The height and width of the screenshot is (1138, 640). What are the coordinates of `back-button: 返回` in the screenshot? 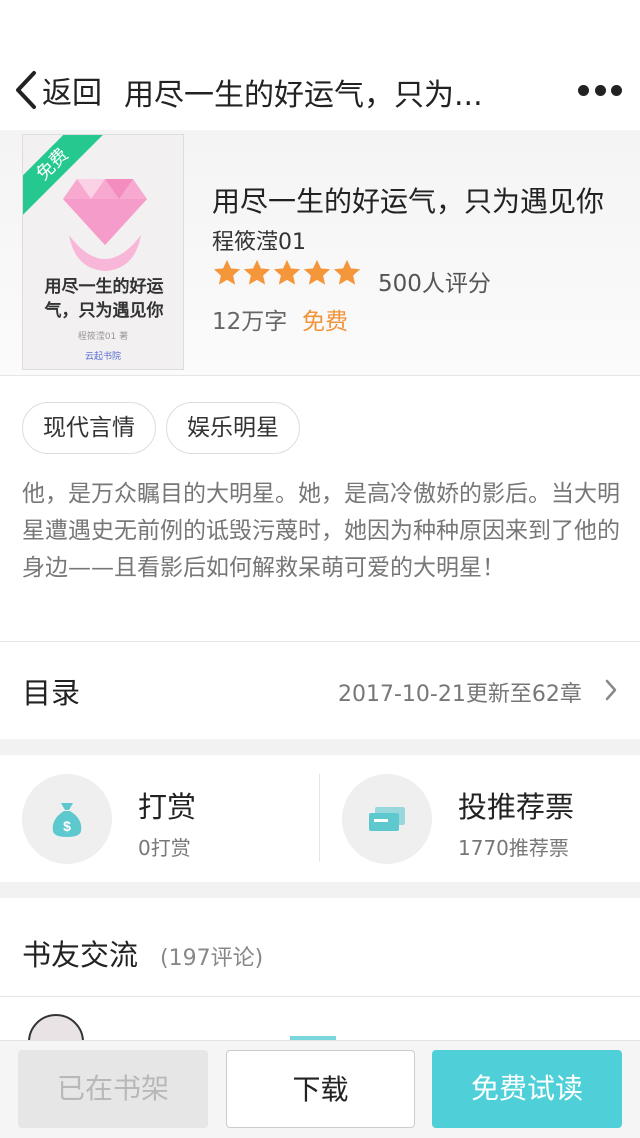 It's located at (57, 90).